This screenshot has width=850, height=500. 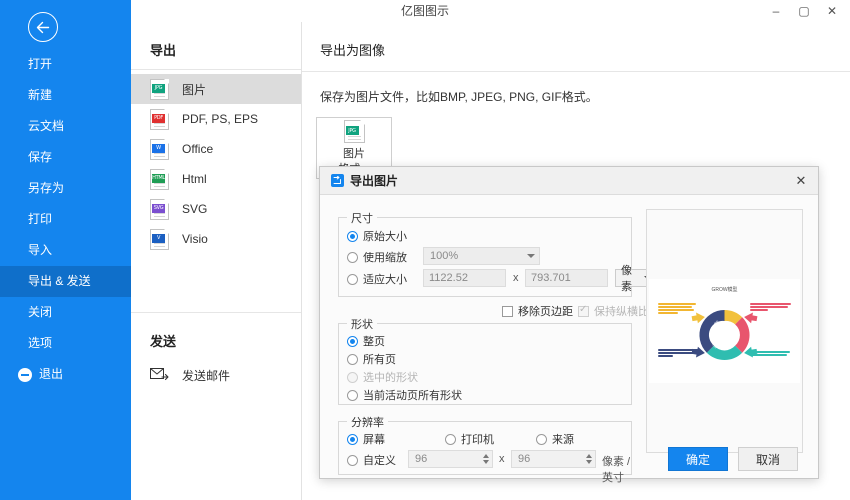 What do you see at coordinates (385, 258) in the screenshot?
I see `size-scale-label: 使用缩放` at bounding box center [385, 258].